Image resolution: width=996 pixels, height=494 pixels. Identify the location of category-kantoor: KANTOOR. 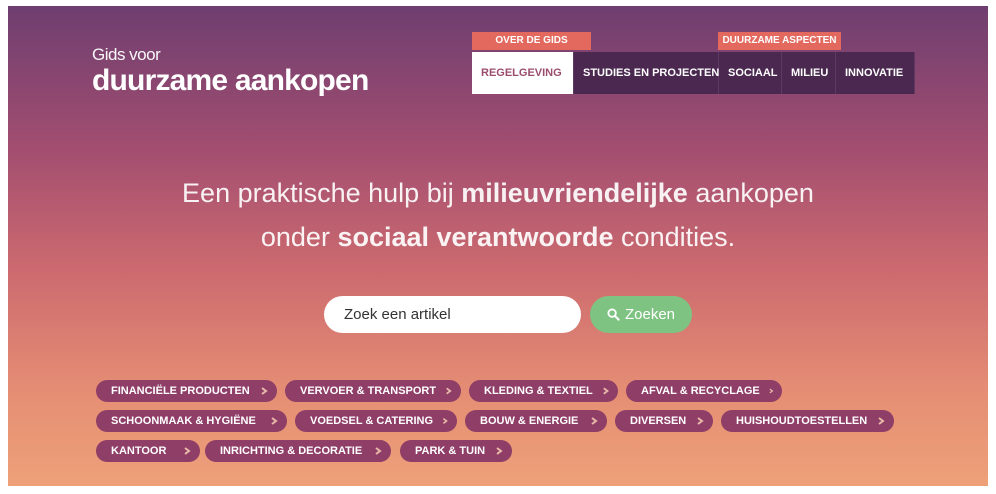
(148, 451).